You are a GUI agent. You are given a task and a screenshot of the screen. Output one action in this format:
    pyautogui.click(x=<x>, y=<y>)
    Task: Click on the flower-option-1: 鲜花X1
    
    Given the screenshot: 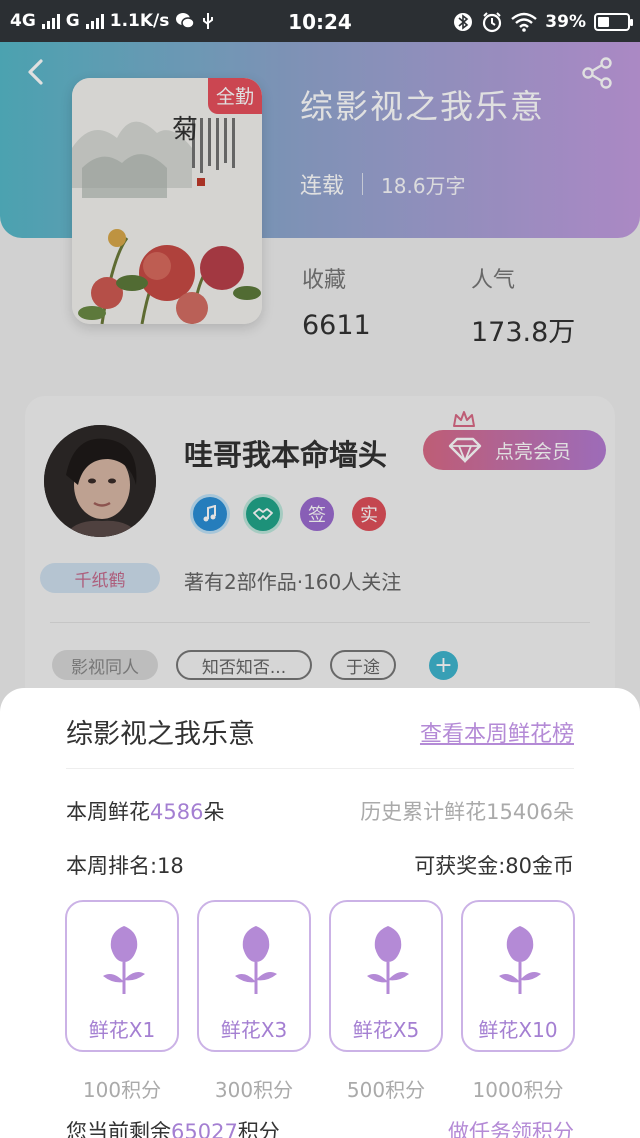 What is the action you would take?
    pyautogui.click(x=122, y=976)
    